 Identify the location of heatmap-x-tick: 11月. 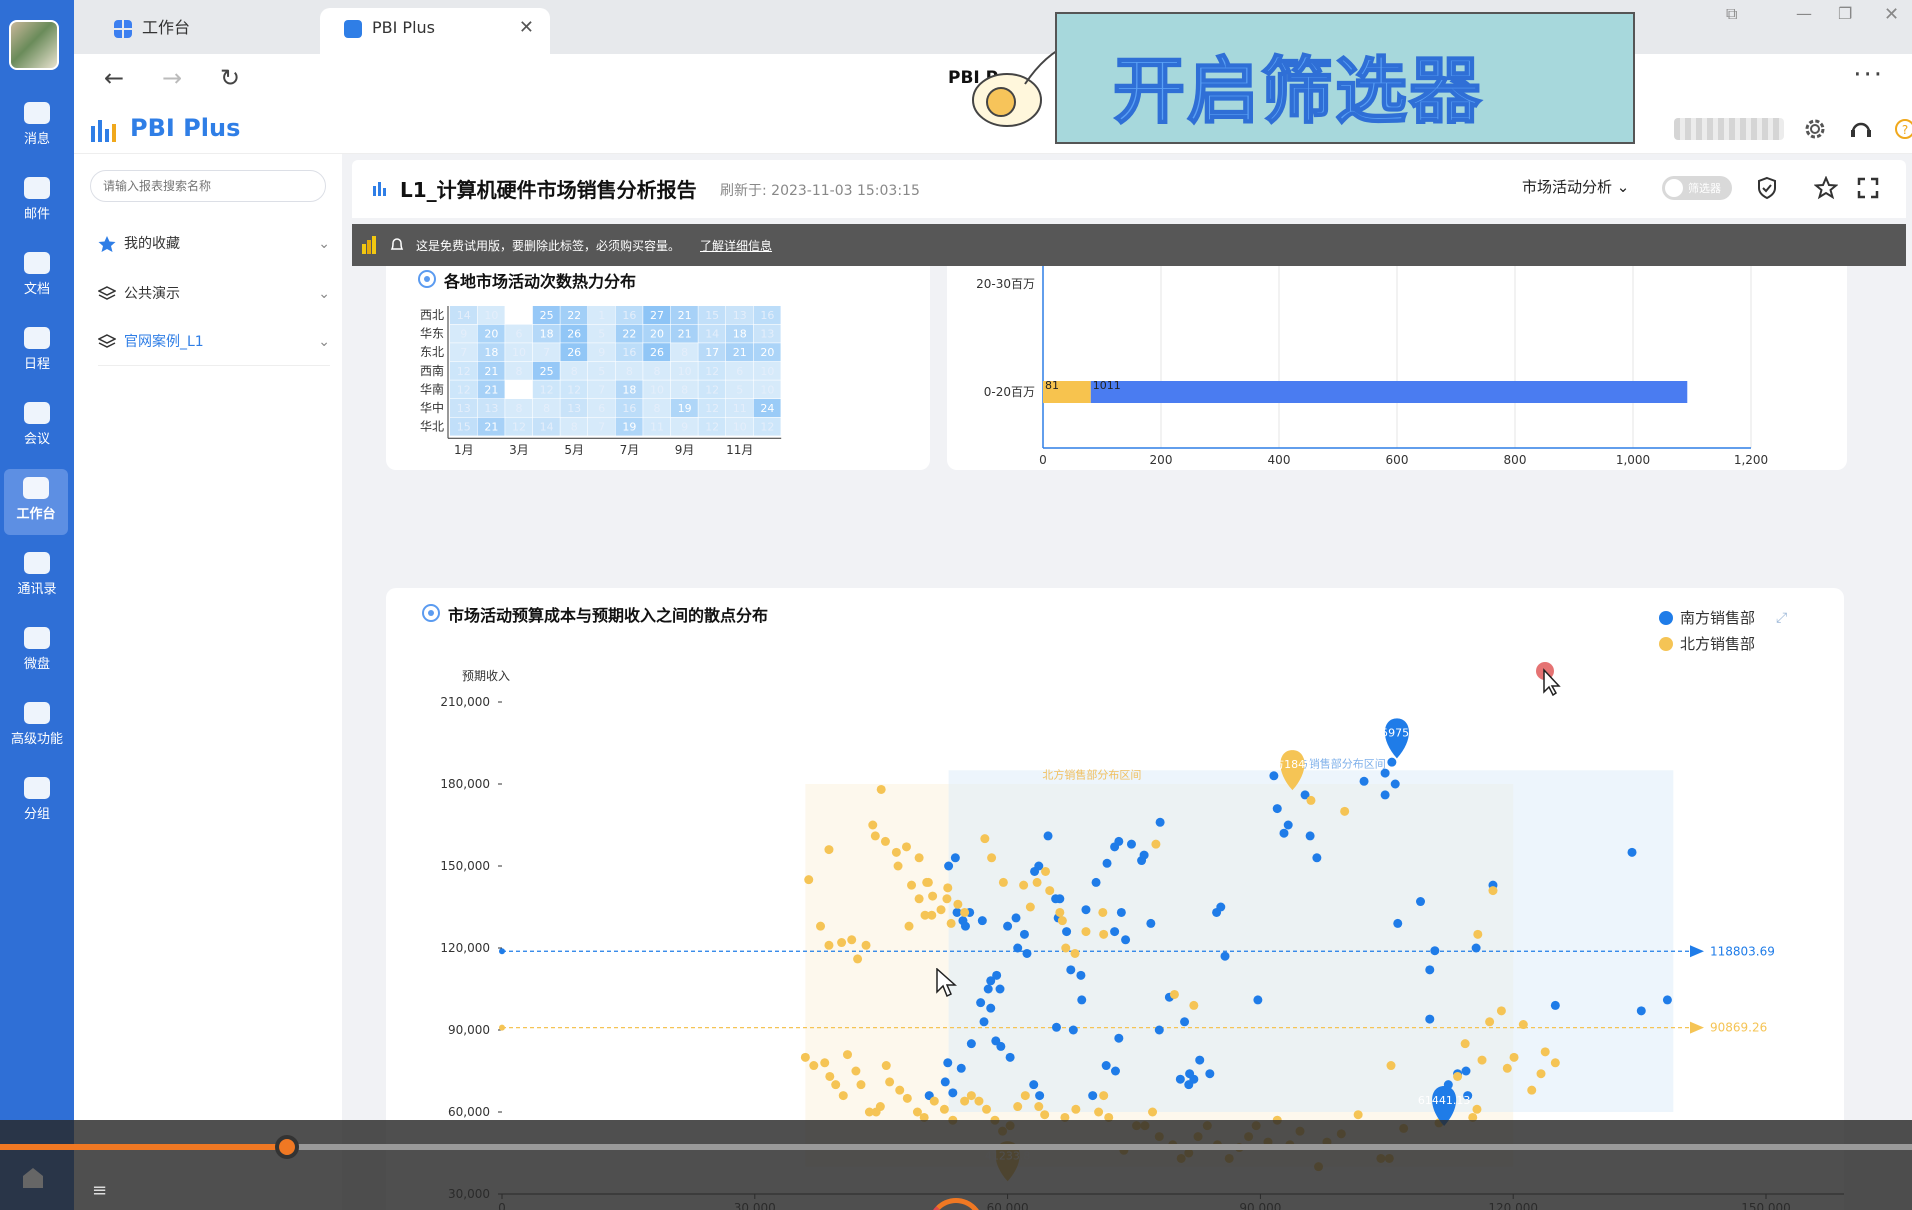
(739, 450).